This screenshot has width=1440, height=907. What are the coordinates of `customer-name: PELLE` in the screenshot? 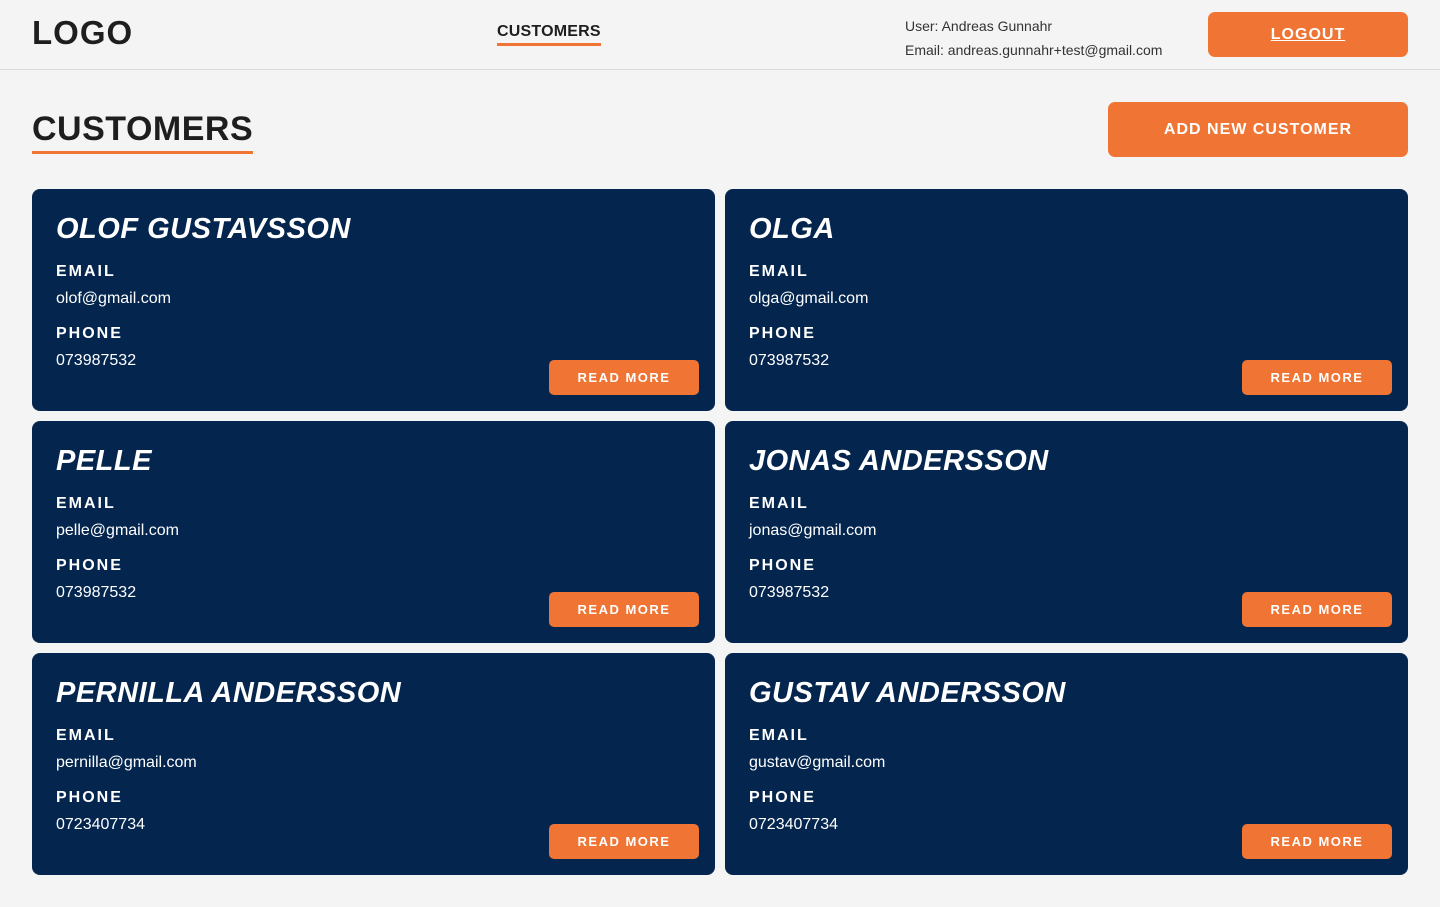 It's located at (104, 461).